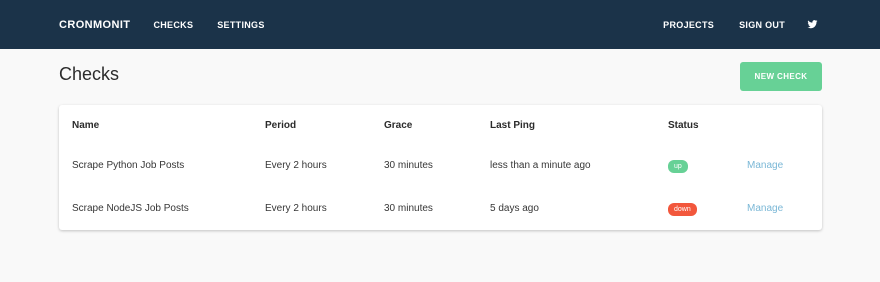  What do you see at coordinates (781, 76) in the screenshot?
I see `new-check-button: NEW CHECK` at bounding box center [781, 76].